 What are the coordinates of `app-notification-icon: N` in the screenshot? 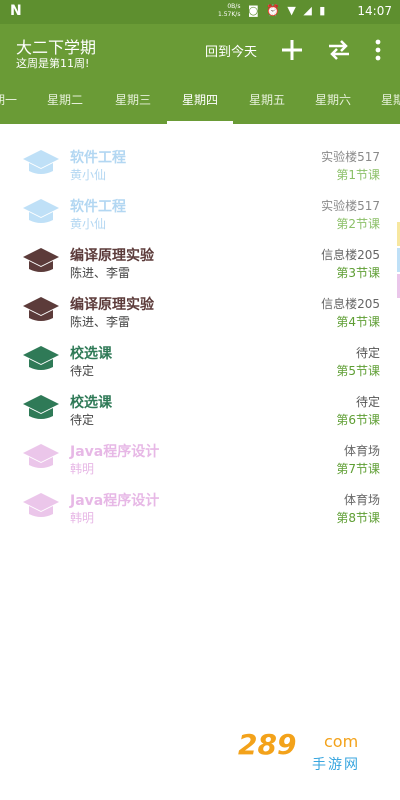 It's located at (16, 11).